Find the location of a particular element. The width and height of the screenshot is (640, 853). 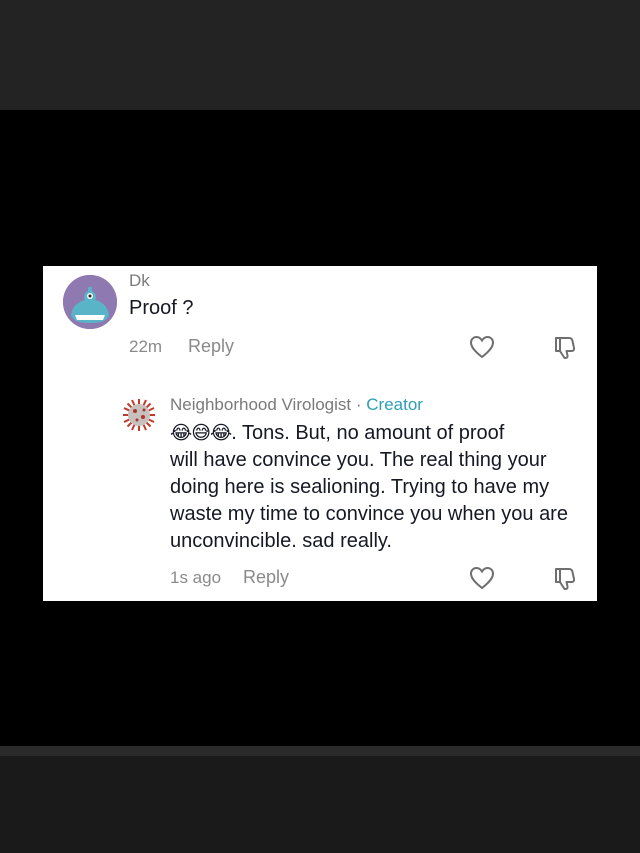

reply-author-line: Neighborhood Virologist · Creator is located at coordinates (296, 405).